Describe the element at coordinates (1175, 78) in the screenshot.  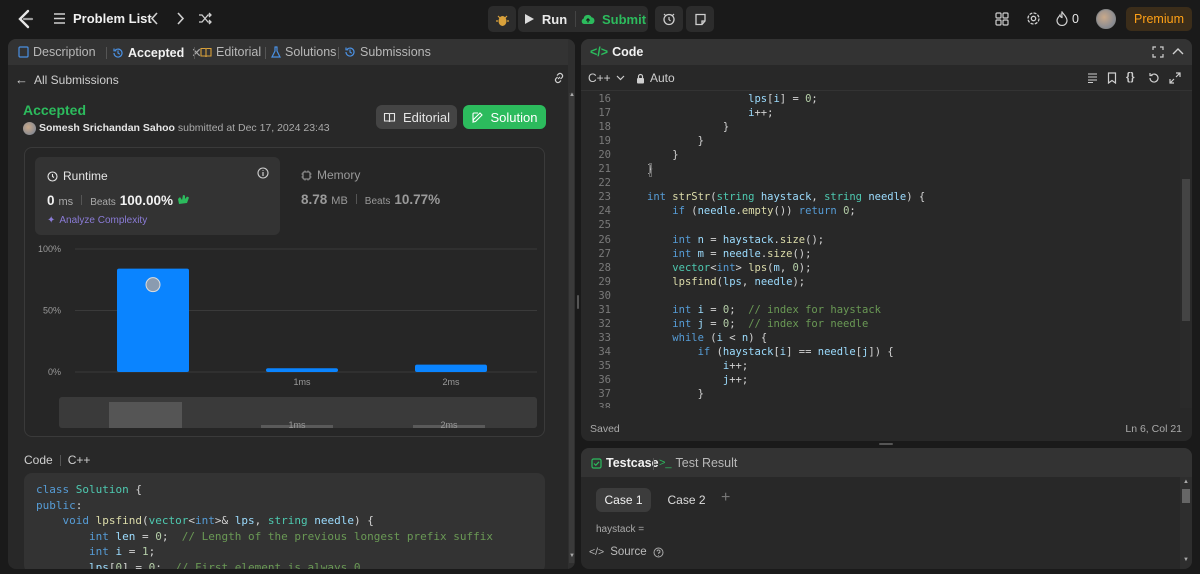
I see `fullscreen-icon` at that location.